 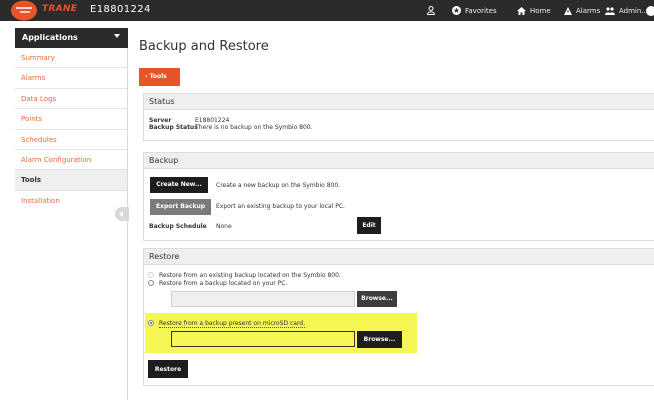 I want to click on server-label: Server, so click(x=160, y=120).